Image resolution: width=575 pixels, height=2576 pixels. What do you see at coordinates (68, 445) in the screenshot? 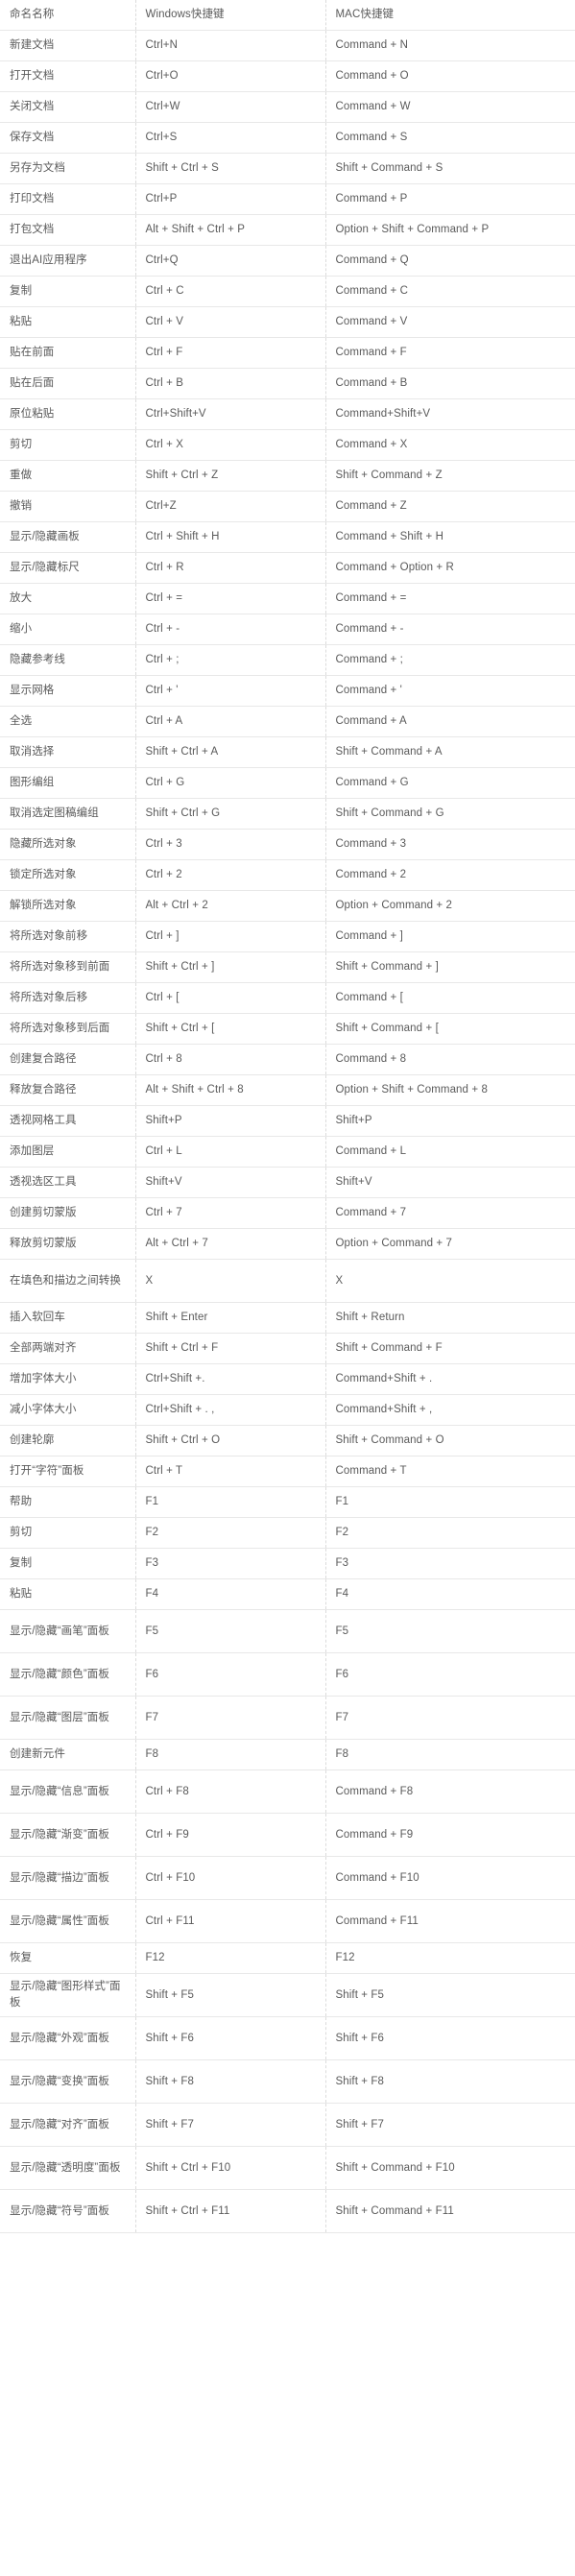
I see `cell-command-name: 剪切` at bounding box center [68, 445].